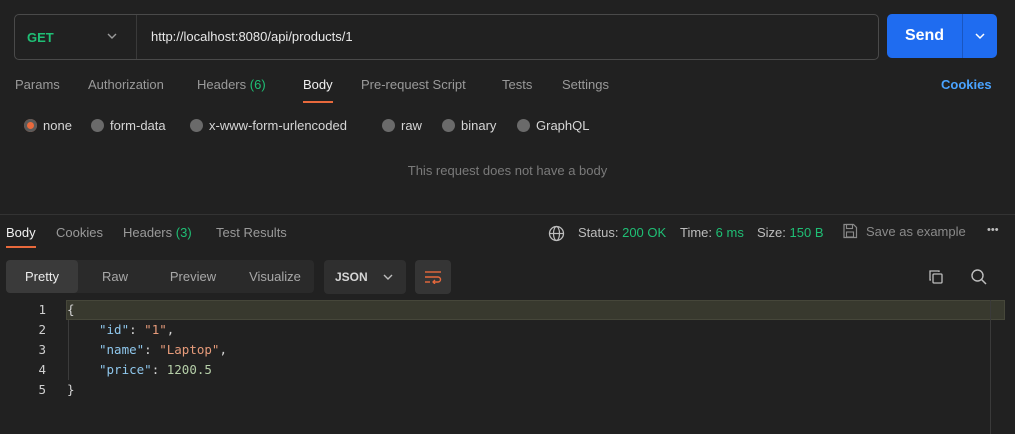 Image resolution: width=1015 pixels, height=434 pixels. What do you see at coordinates (479, 125) in the screenshot?
I see `radio-binary-label: binary` at bounding box center [479, 125].